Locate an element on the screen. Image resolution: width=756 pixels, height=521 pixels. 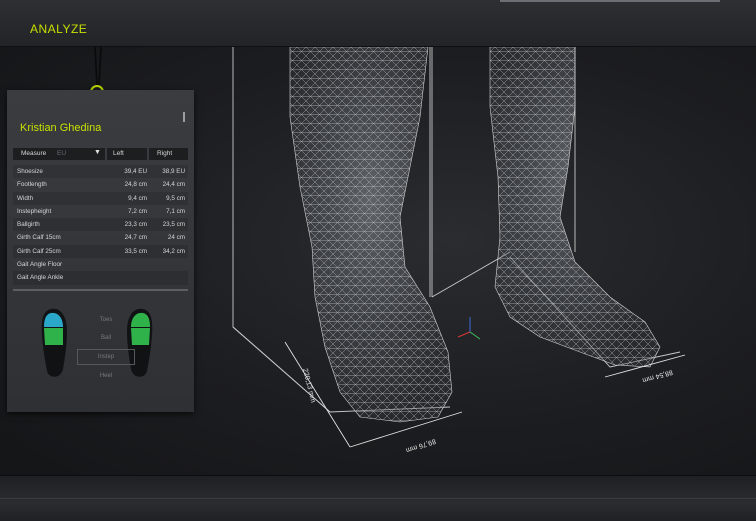
measure-unit-select: Measure EU ▼ is located at coordinates (59, 154).